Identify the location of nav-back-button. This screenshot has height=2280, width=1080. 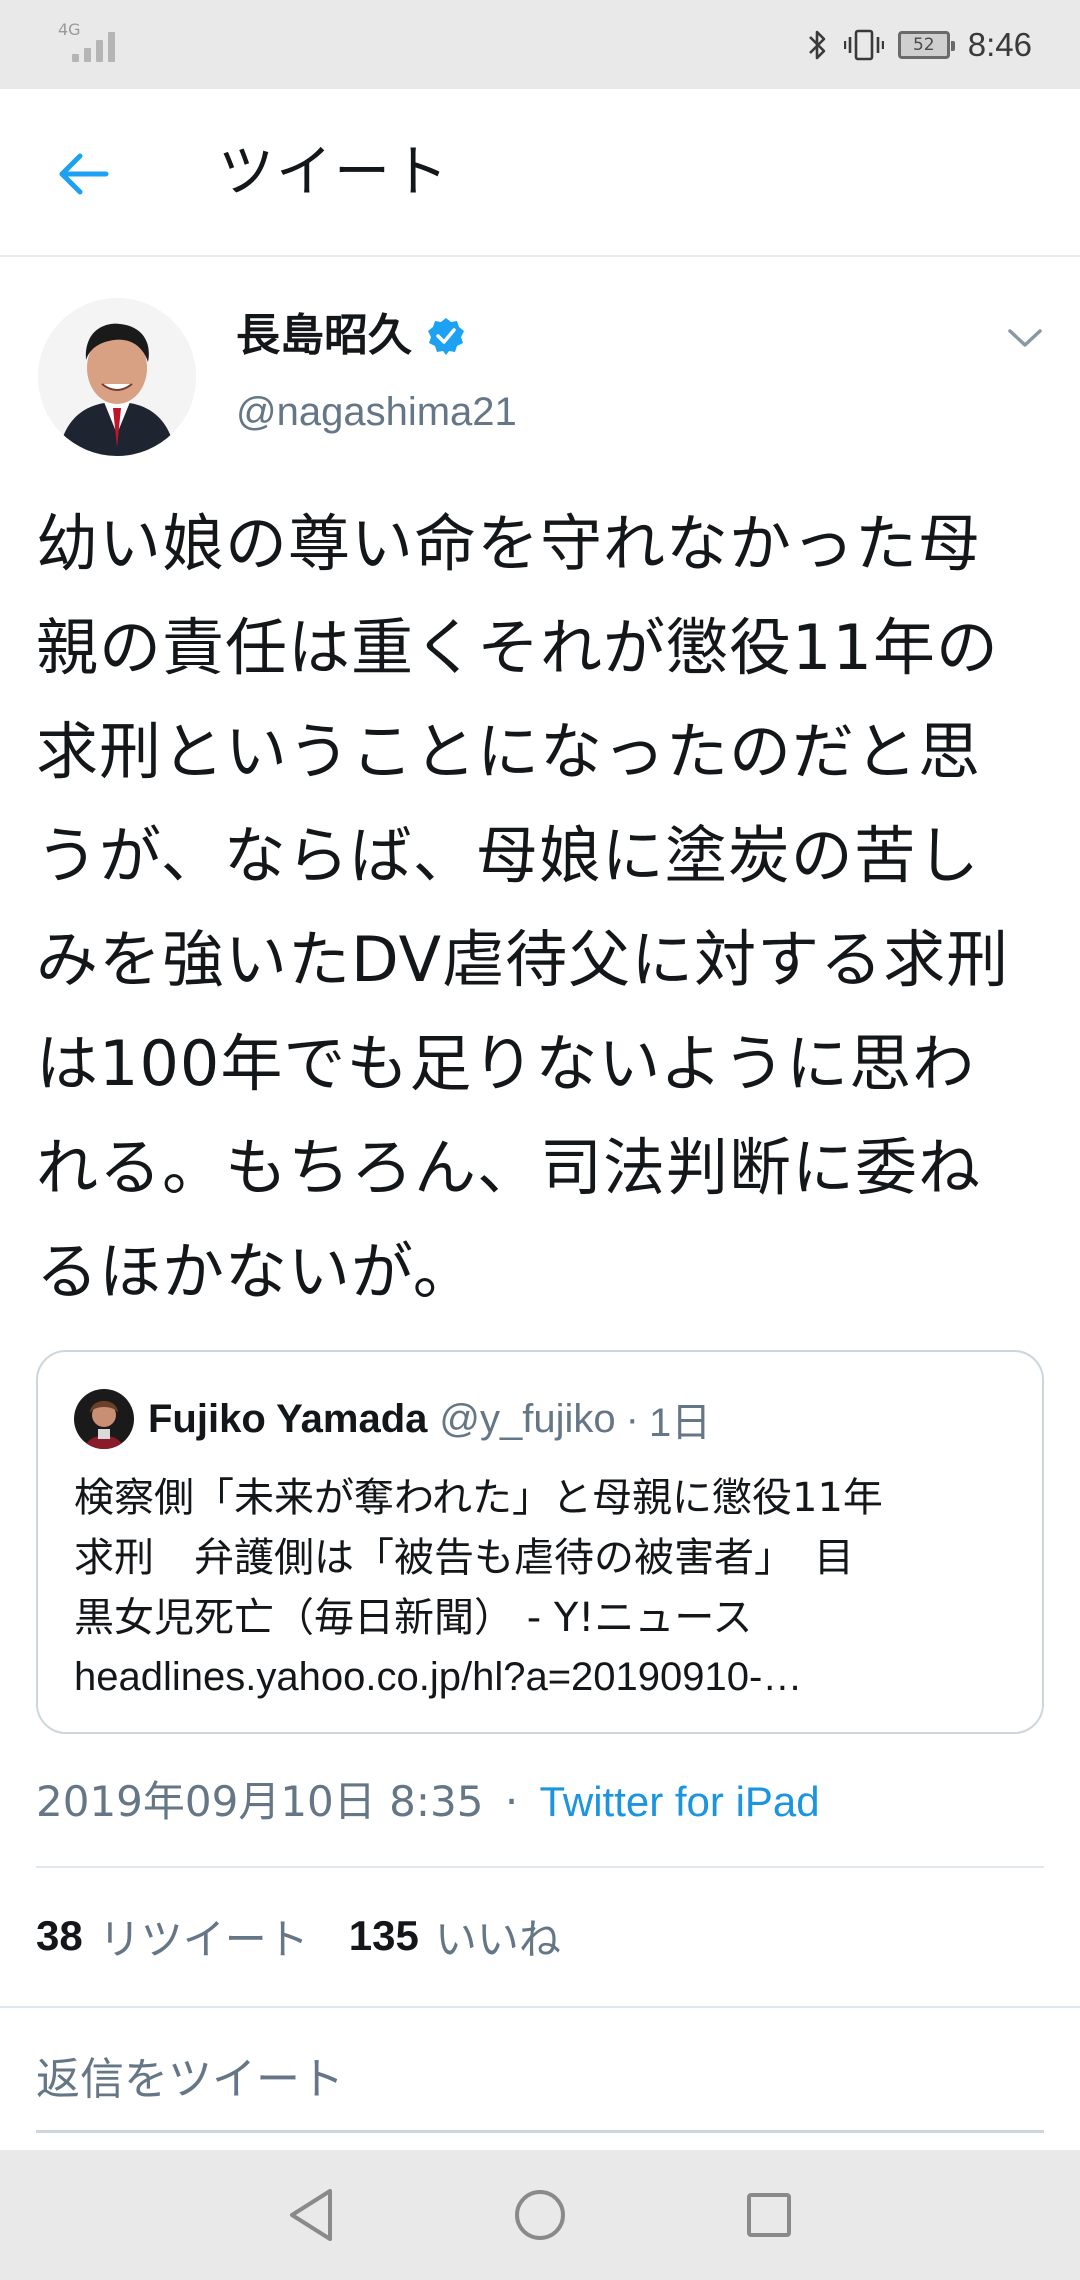
(311, 2215).